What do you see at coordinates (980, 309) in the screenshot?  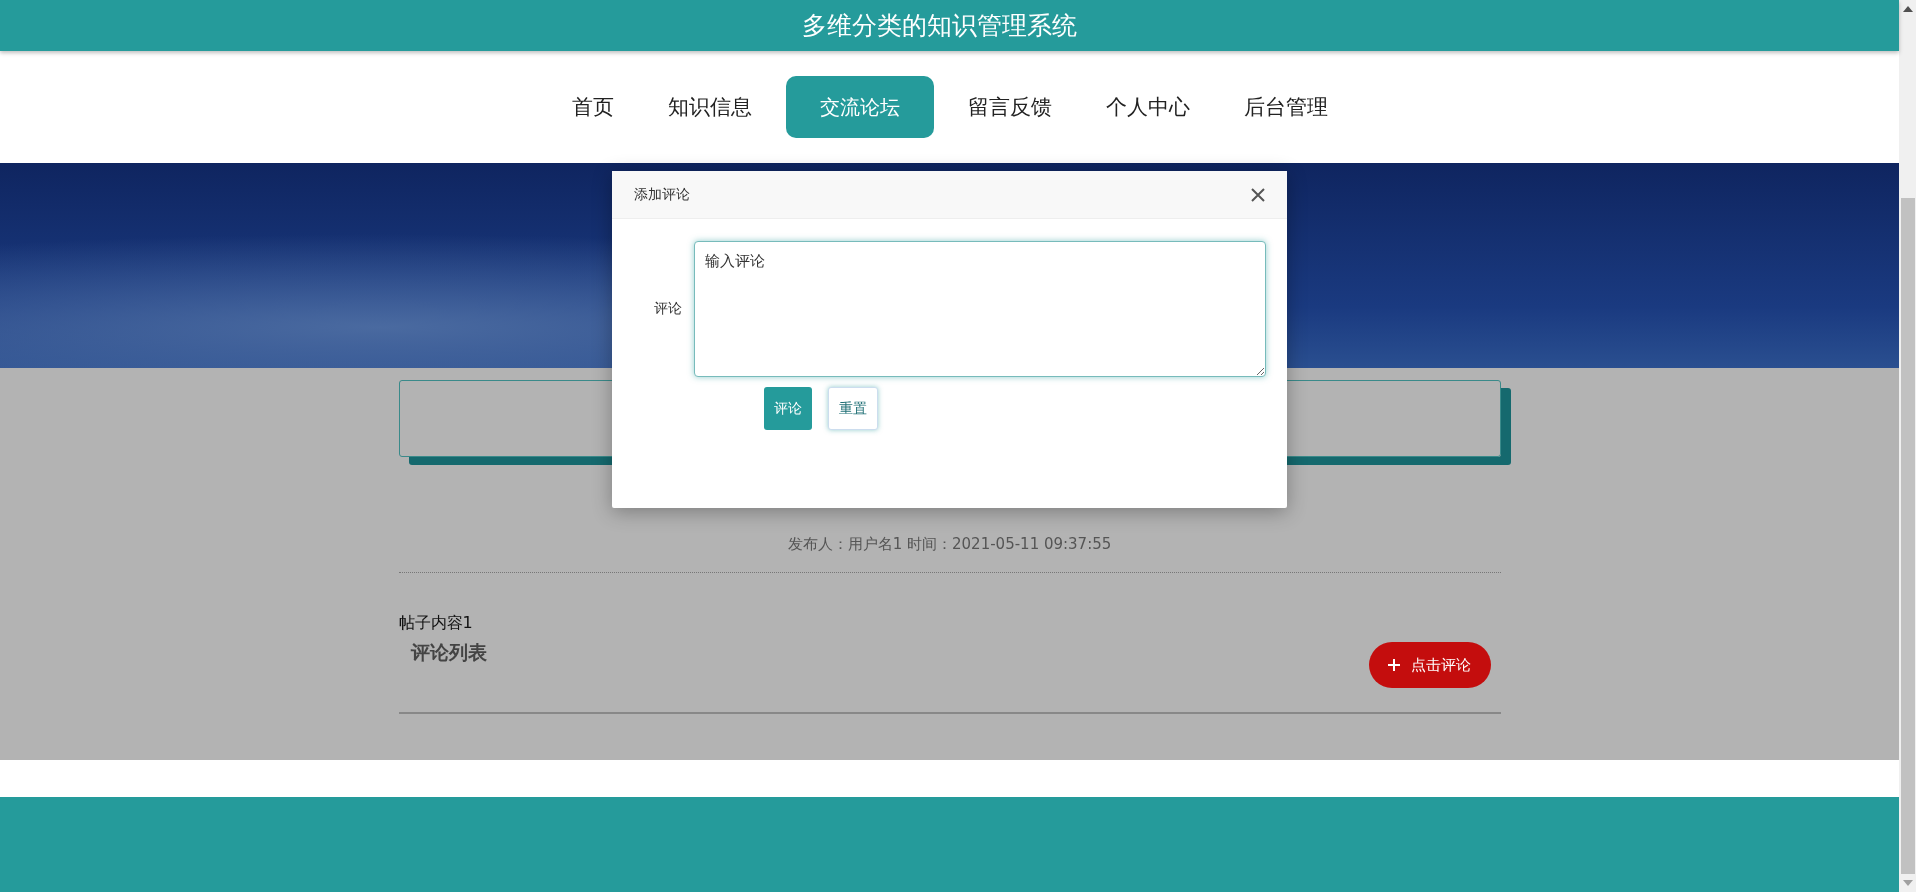 I see `comment-input: 输入评论` at bounding box center [980, 309].